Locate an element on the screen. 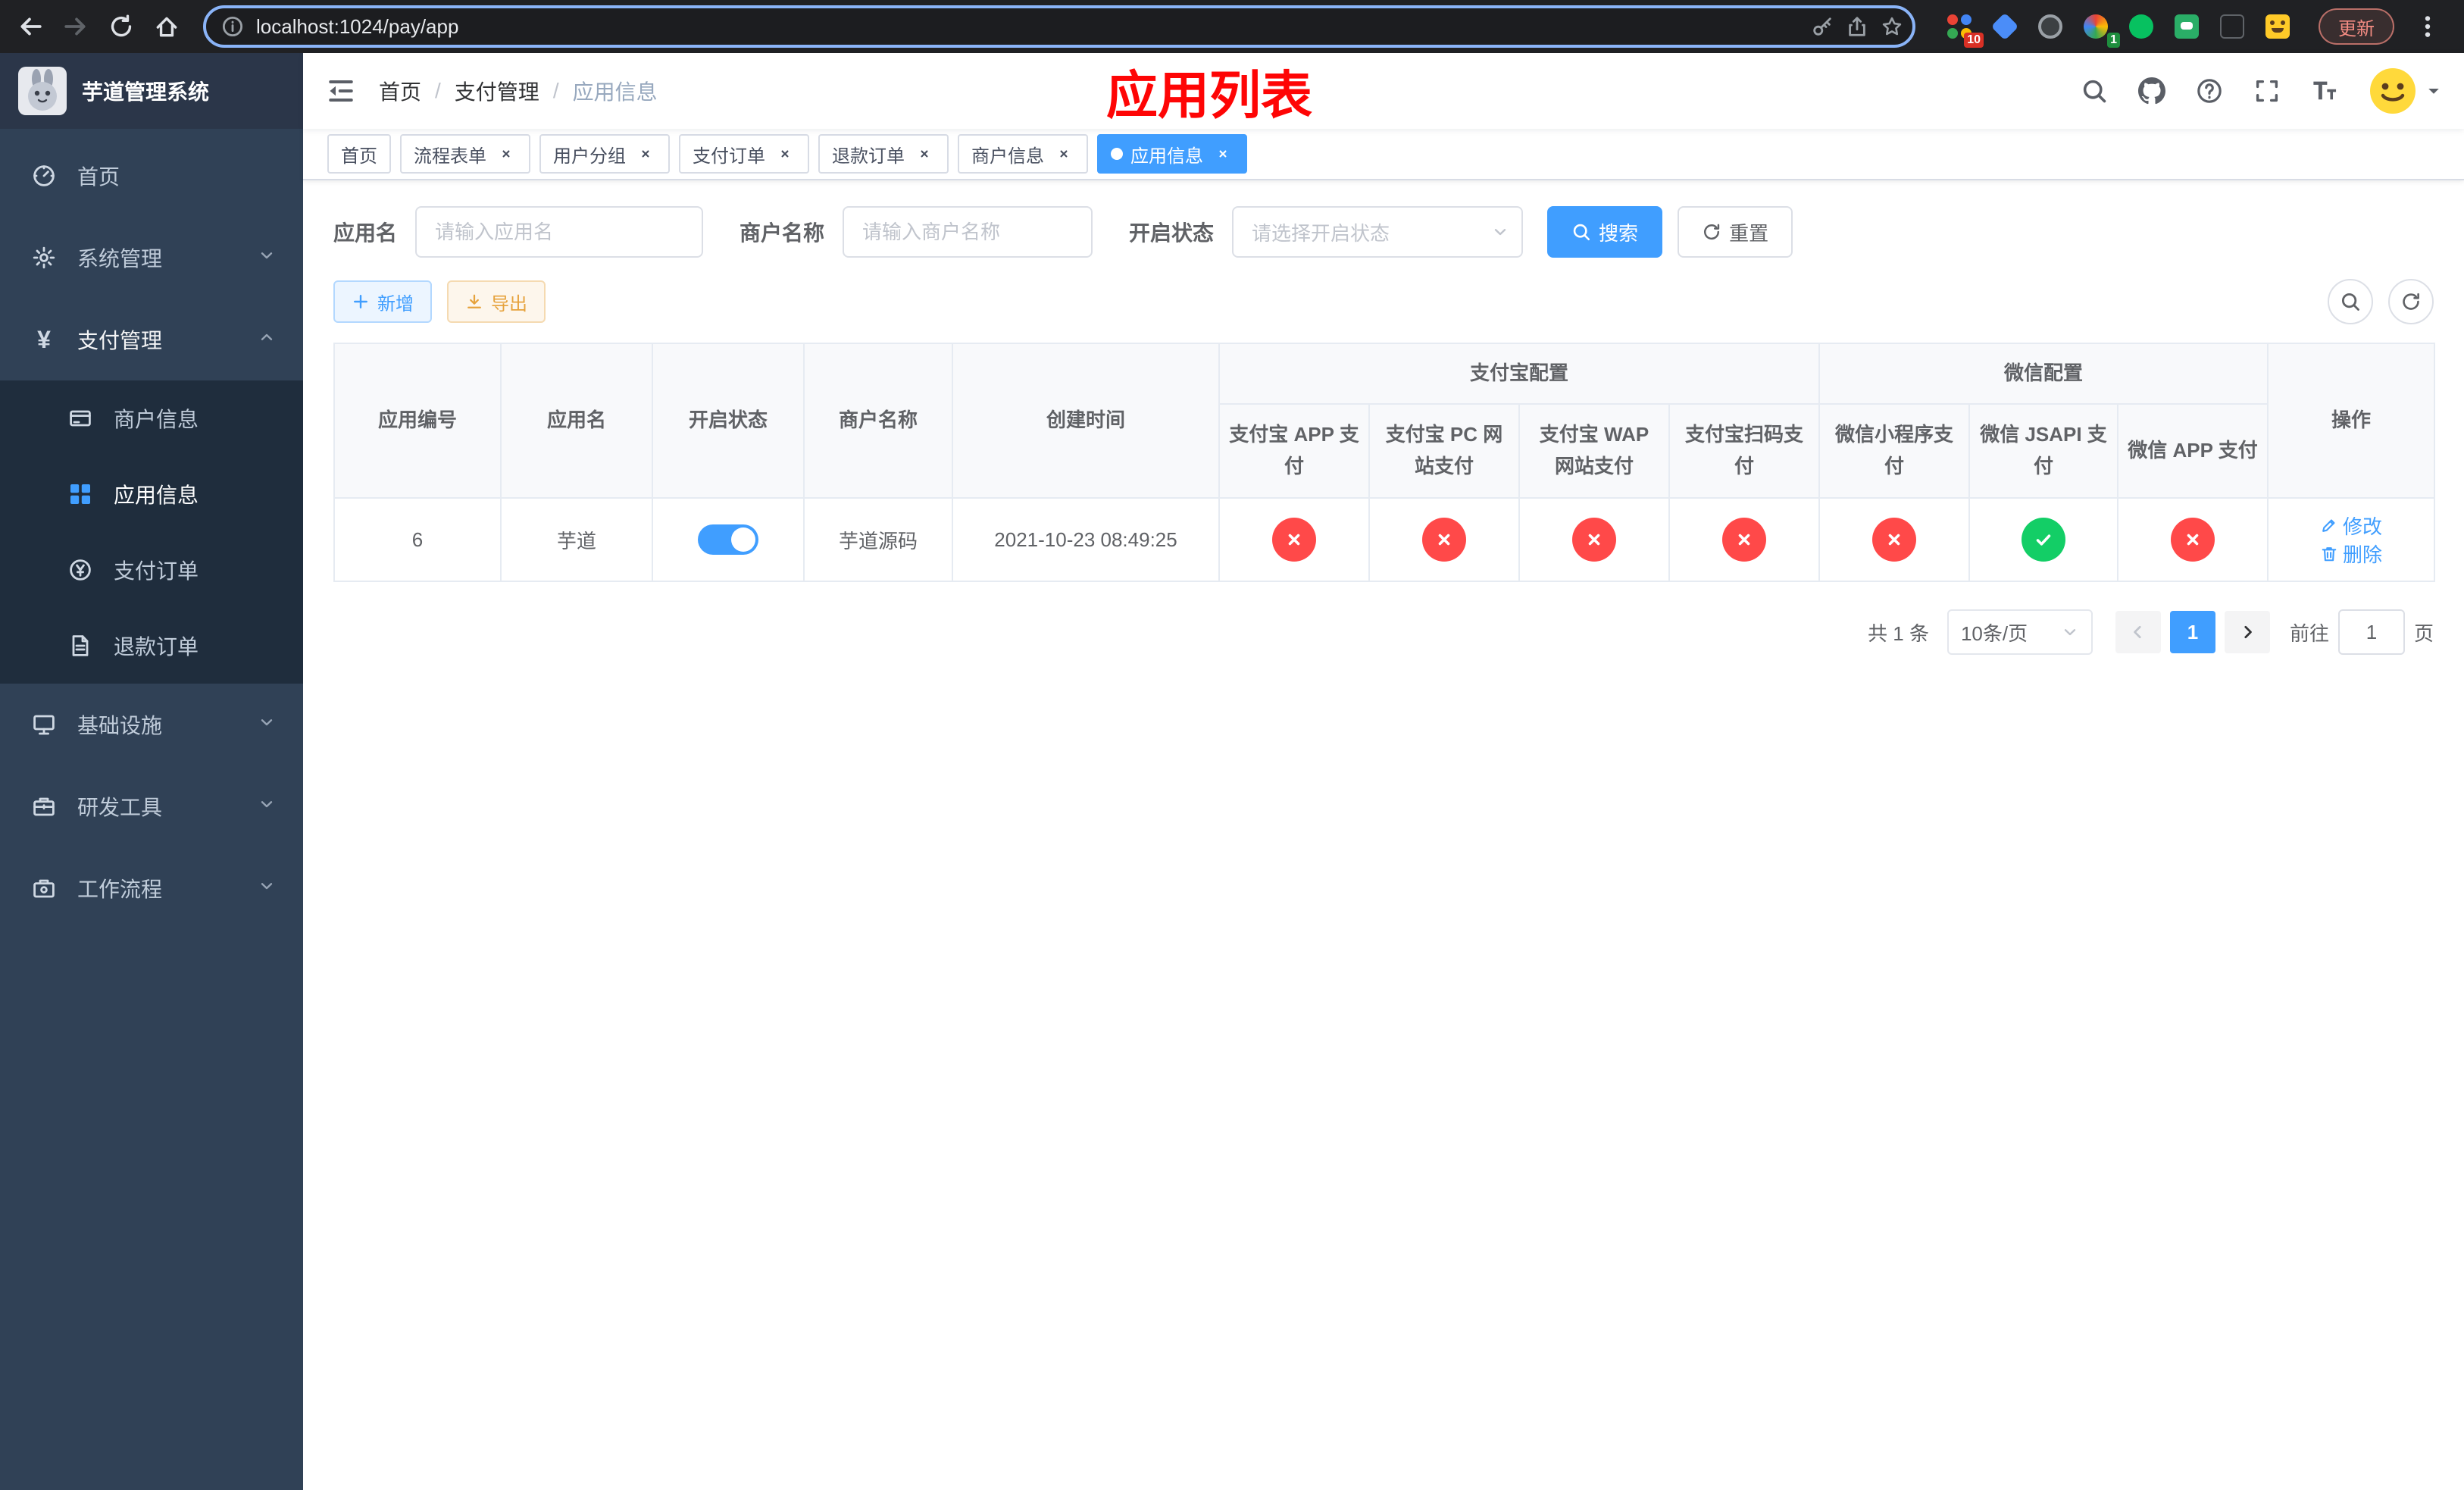 This screenshot has height=1490, width=2464. page-number-current: 1 is located at coordinates (2192, 632).